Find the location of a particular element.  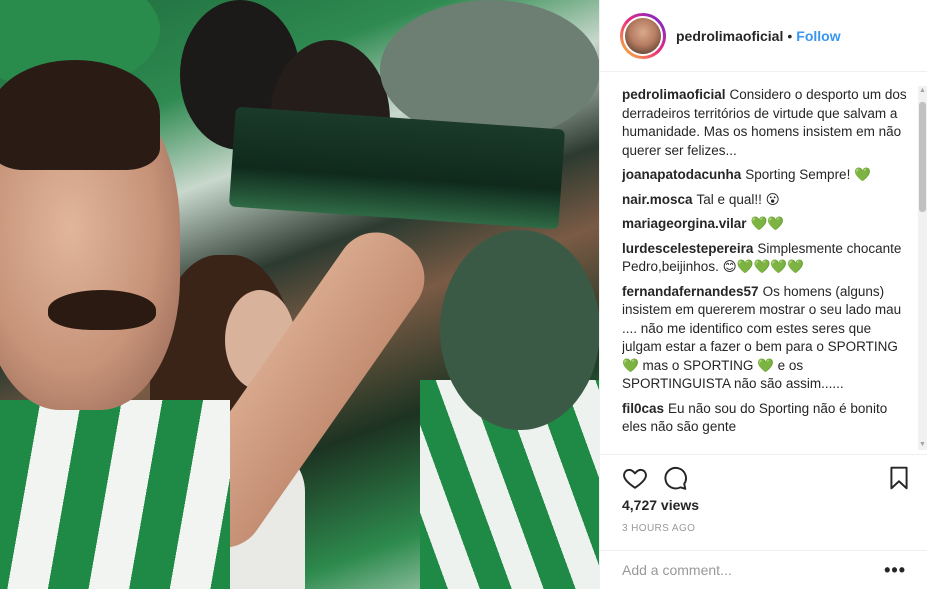

man-shirt is located at coordinates (115, 494).